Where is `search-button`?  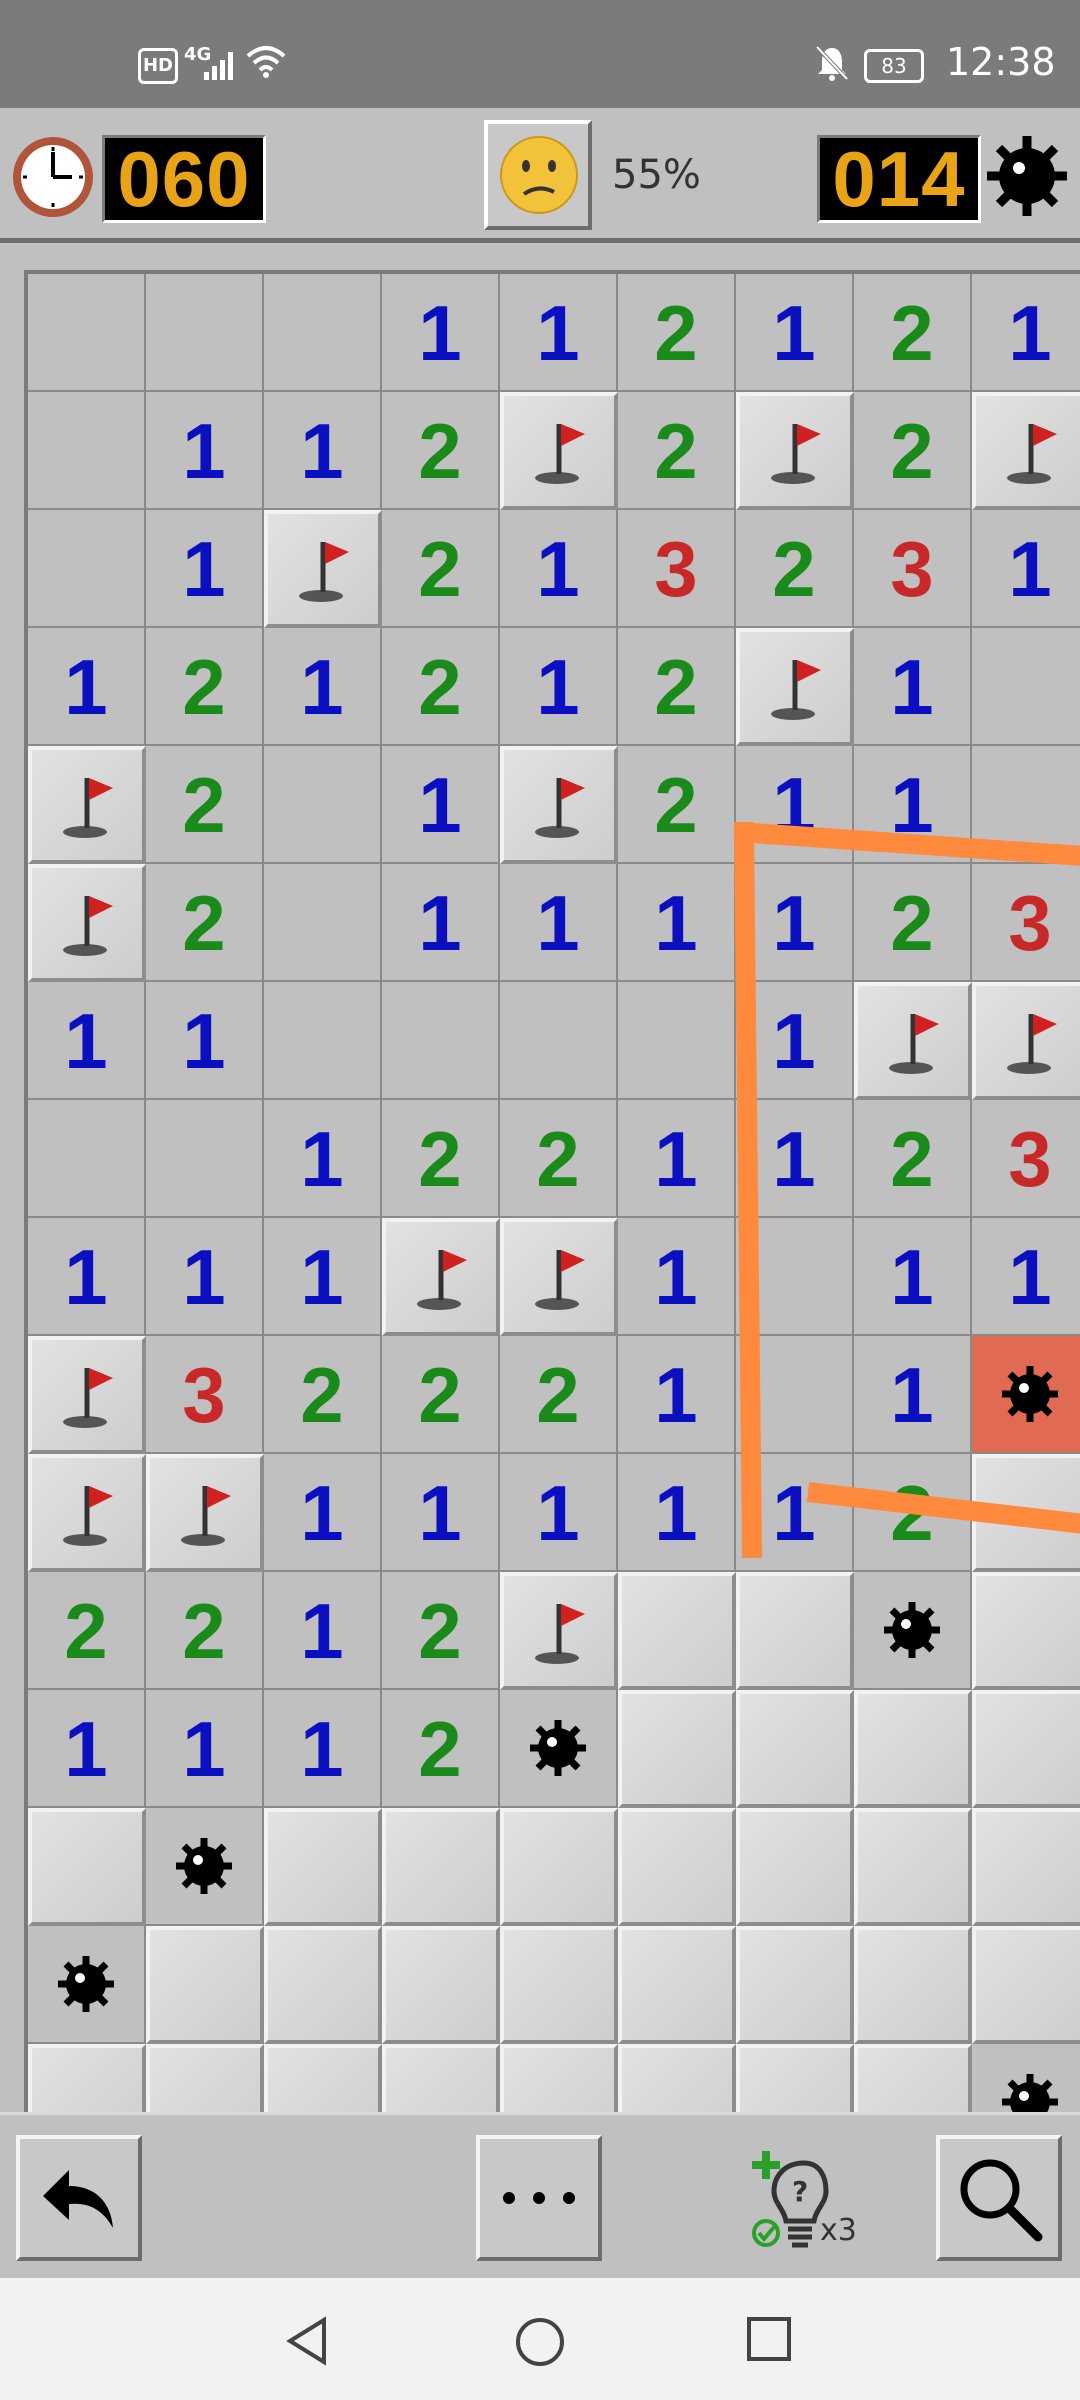 search-button is located at coordinates (999, 2198).